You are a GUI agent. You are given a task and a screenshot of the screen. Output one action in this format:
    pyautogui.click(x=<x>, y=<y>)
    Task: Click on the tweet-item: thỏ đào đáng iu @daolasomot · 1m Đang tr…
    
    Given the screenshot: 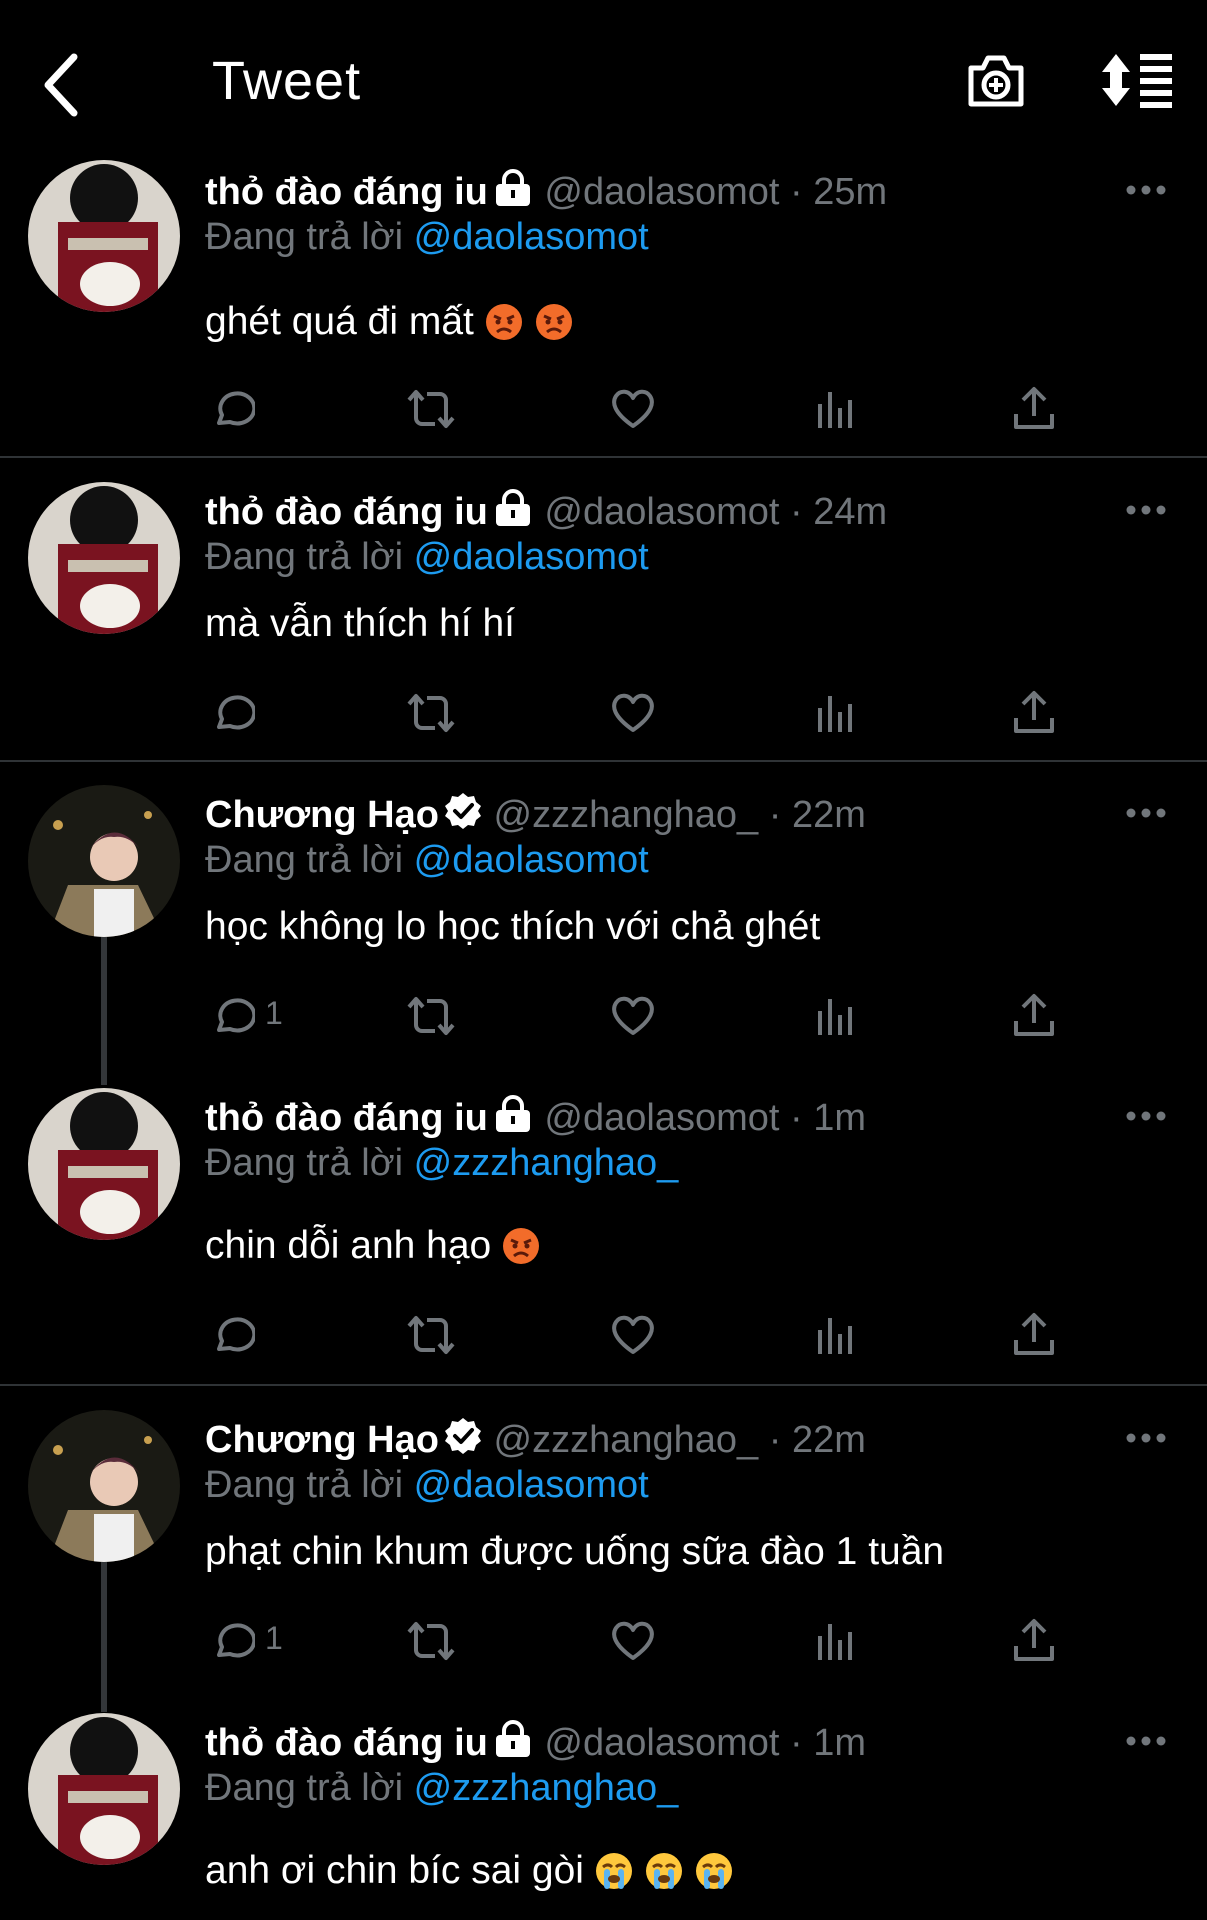 What is the action you would take?
    pyautogui.click(x=603, y=1816)
    